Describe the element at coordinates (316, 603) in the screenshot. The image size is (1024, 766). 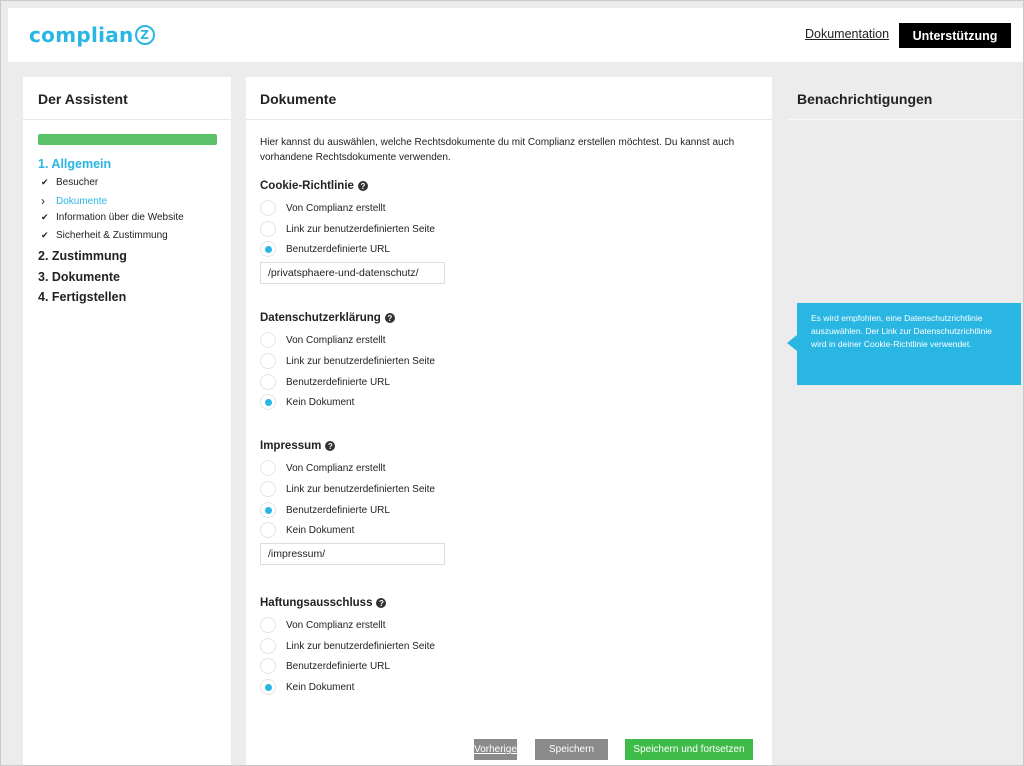
I see `section-title: Haftungsausschluss` at that location.